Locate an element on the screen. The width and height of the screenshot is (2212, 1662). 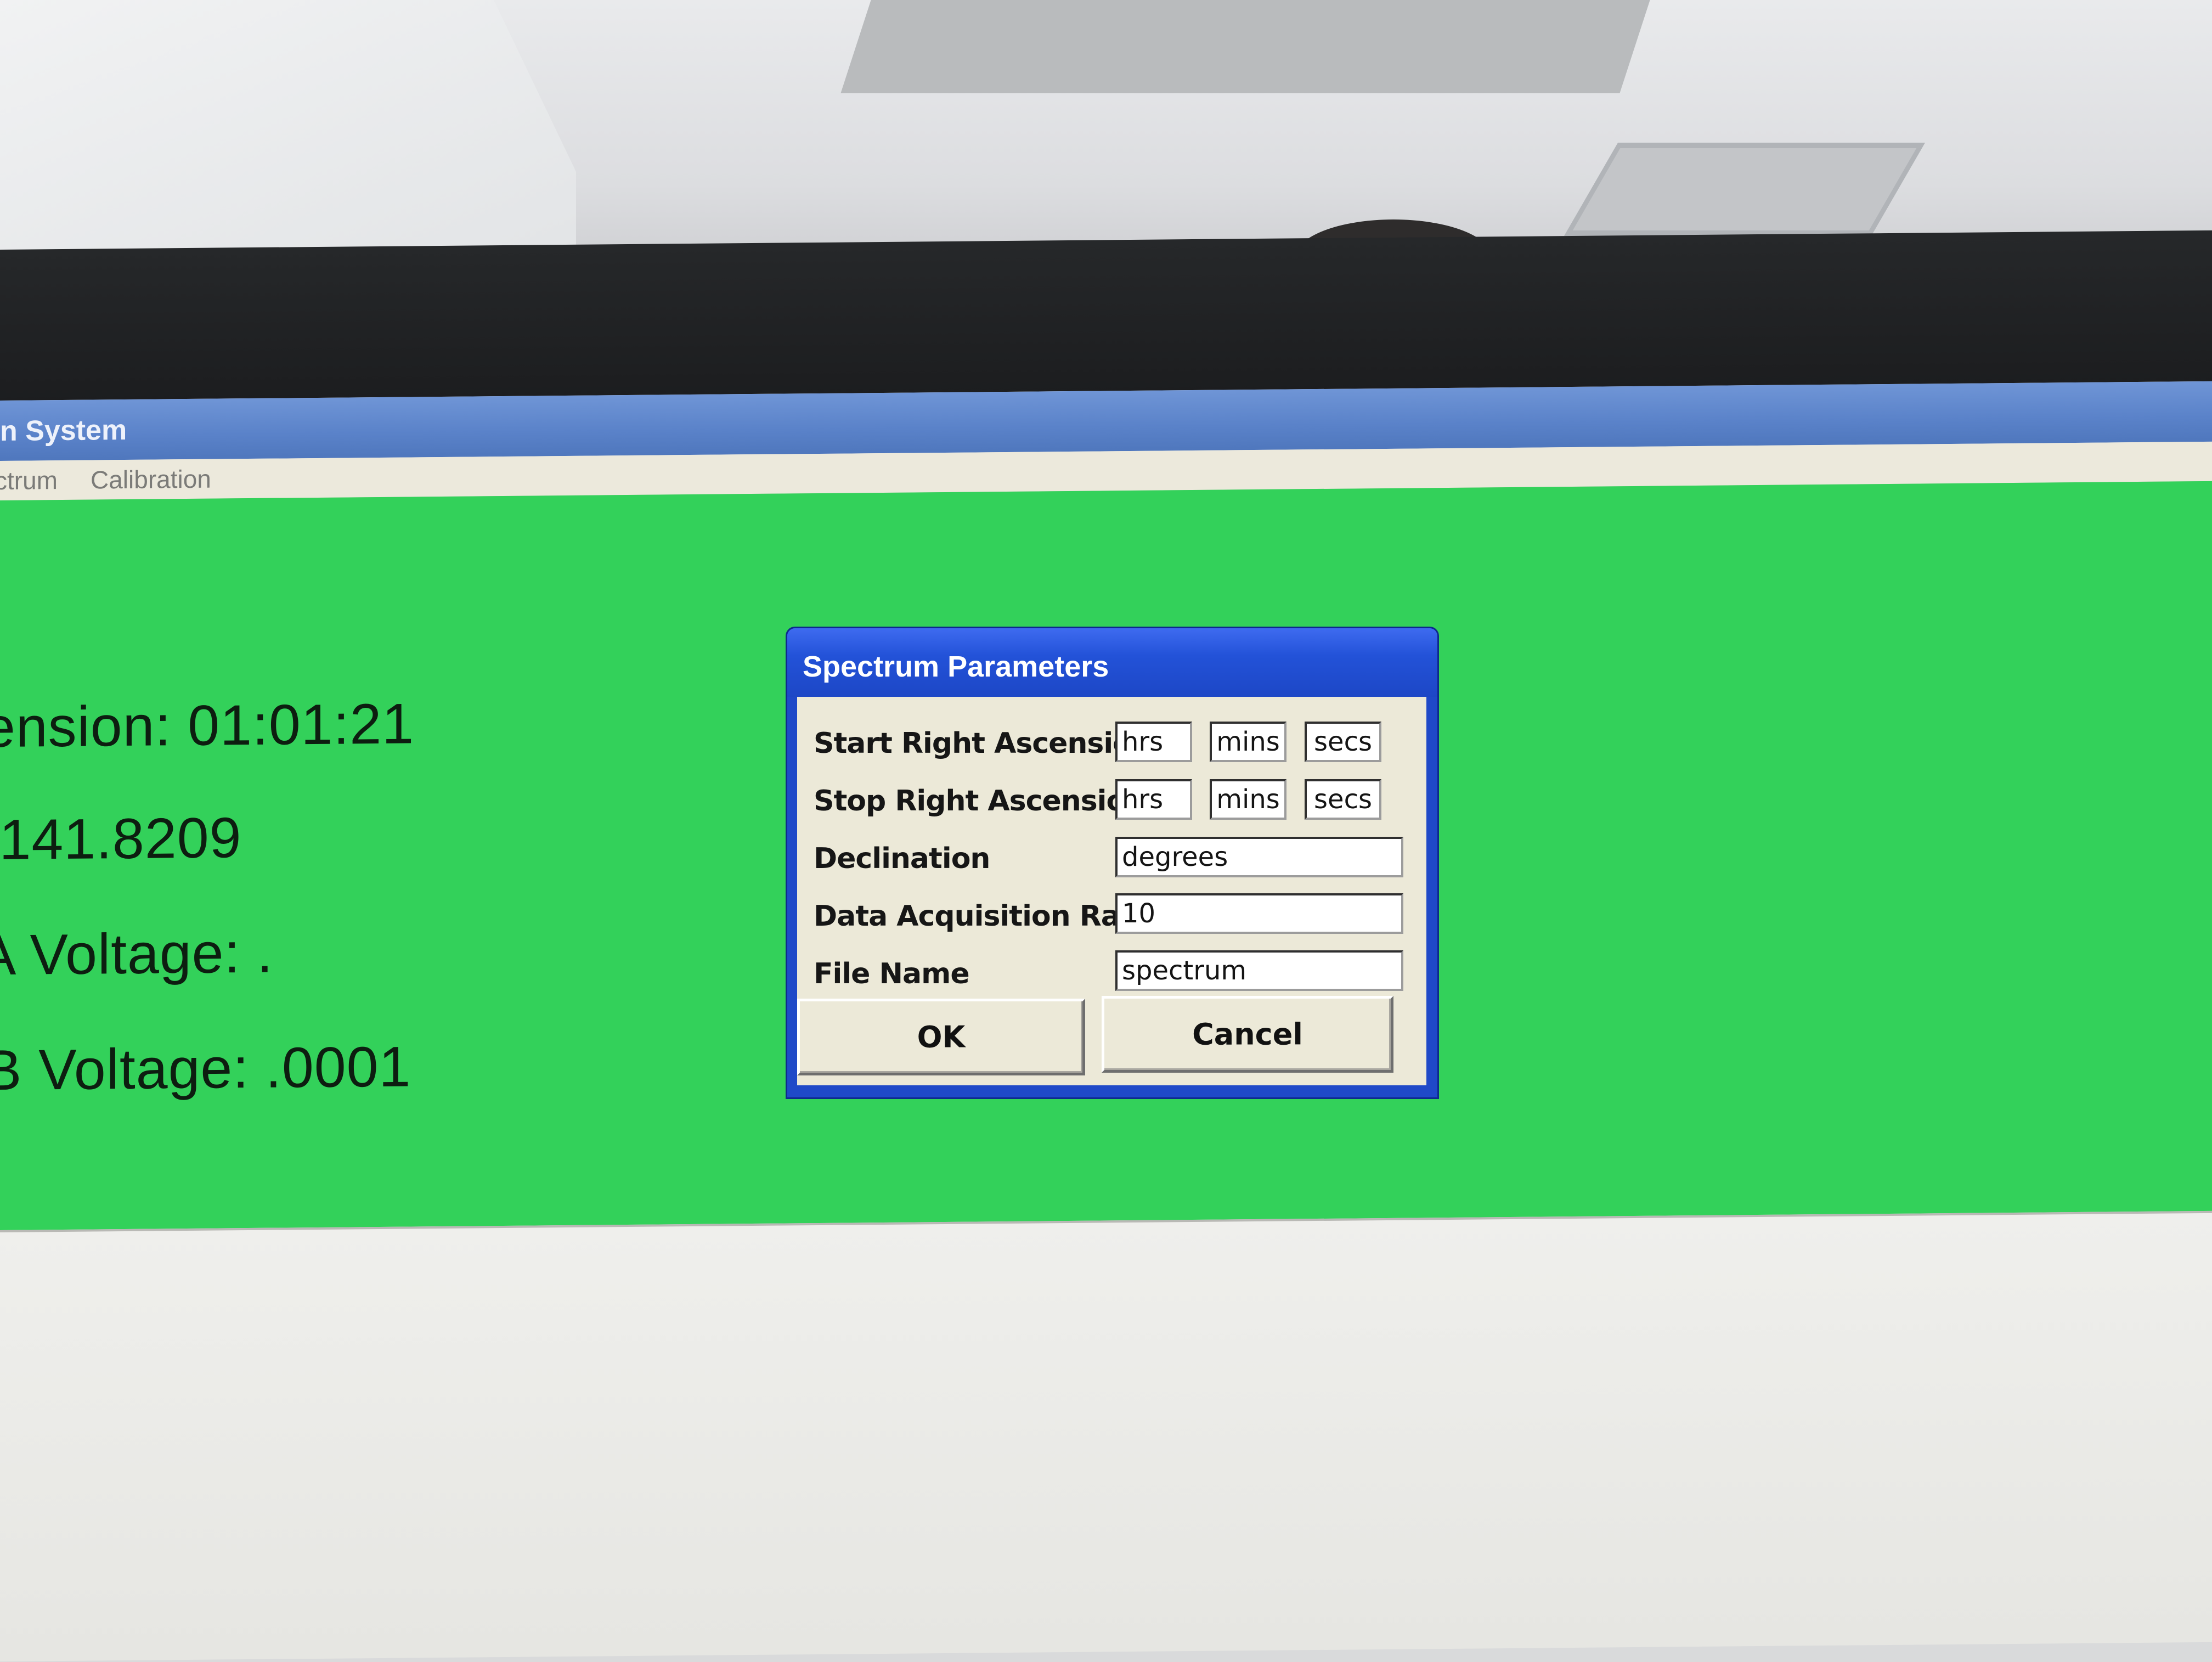
whiteboard is located at coordinates (288, 131).